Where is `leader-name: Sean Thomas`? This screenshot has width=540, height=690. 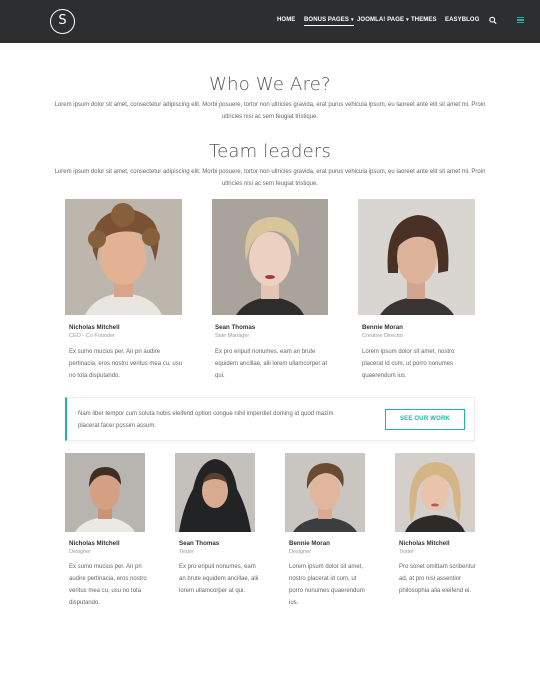
leader-name: Sean Thomas is located at coordinates (235, 327).